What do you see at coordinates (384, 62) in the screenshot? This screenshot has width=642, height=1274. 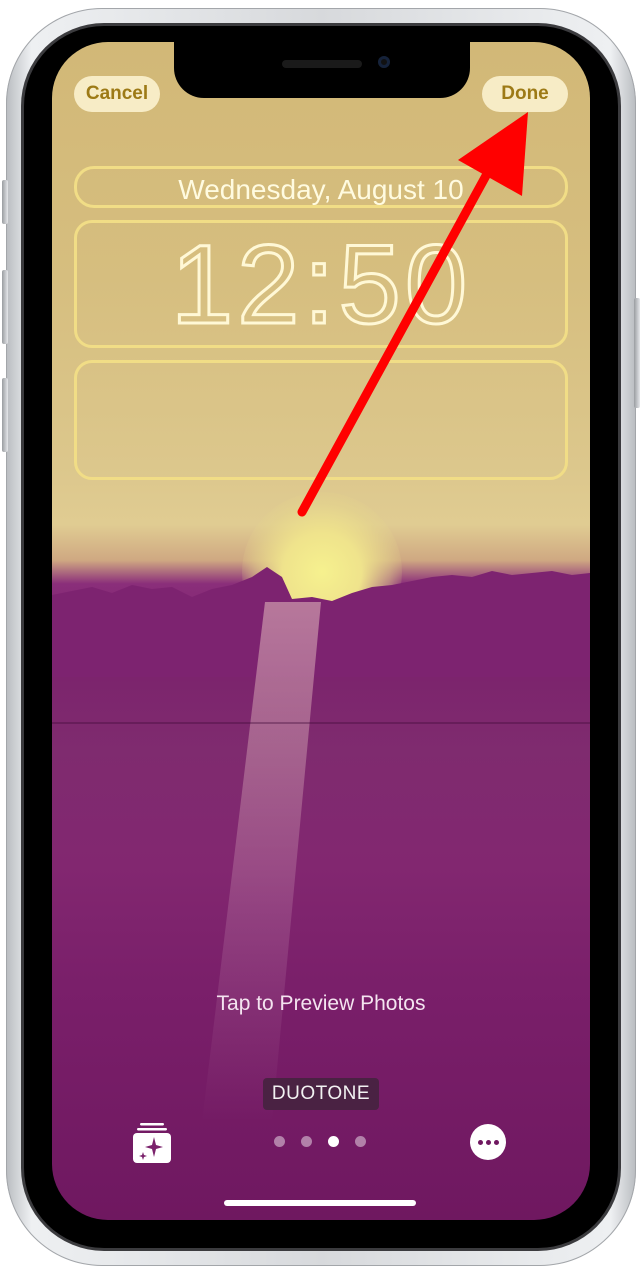 I see `front-camera` at bounding box center [384, 62].